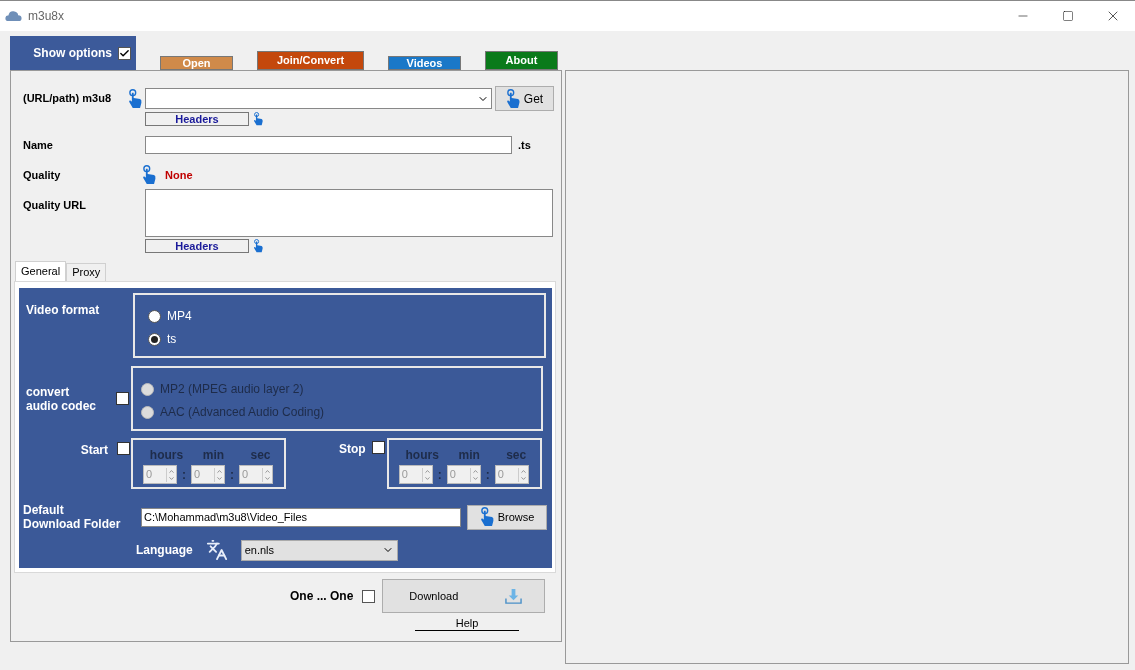  What do you see at coordinates (216, 550) in the screenshot?
I see `translate-icon` at bounding box center [216, 550].